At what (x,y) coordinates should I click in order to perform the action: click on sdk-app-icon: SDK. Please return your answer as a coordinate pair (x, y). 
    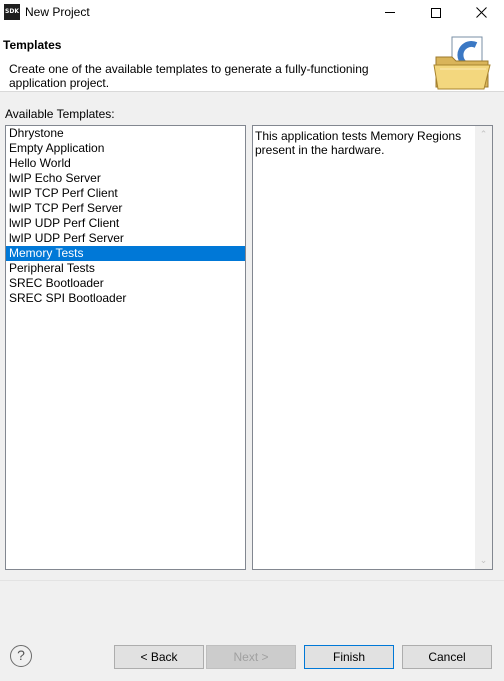
    Looking at the image, I should click on (12, 12).